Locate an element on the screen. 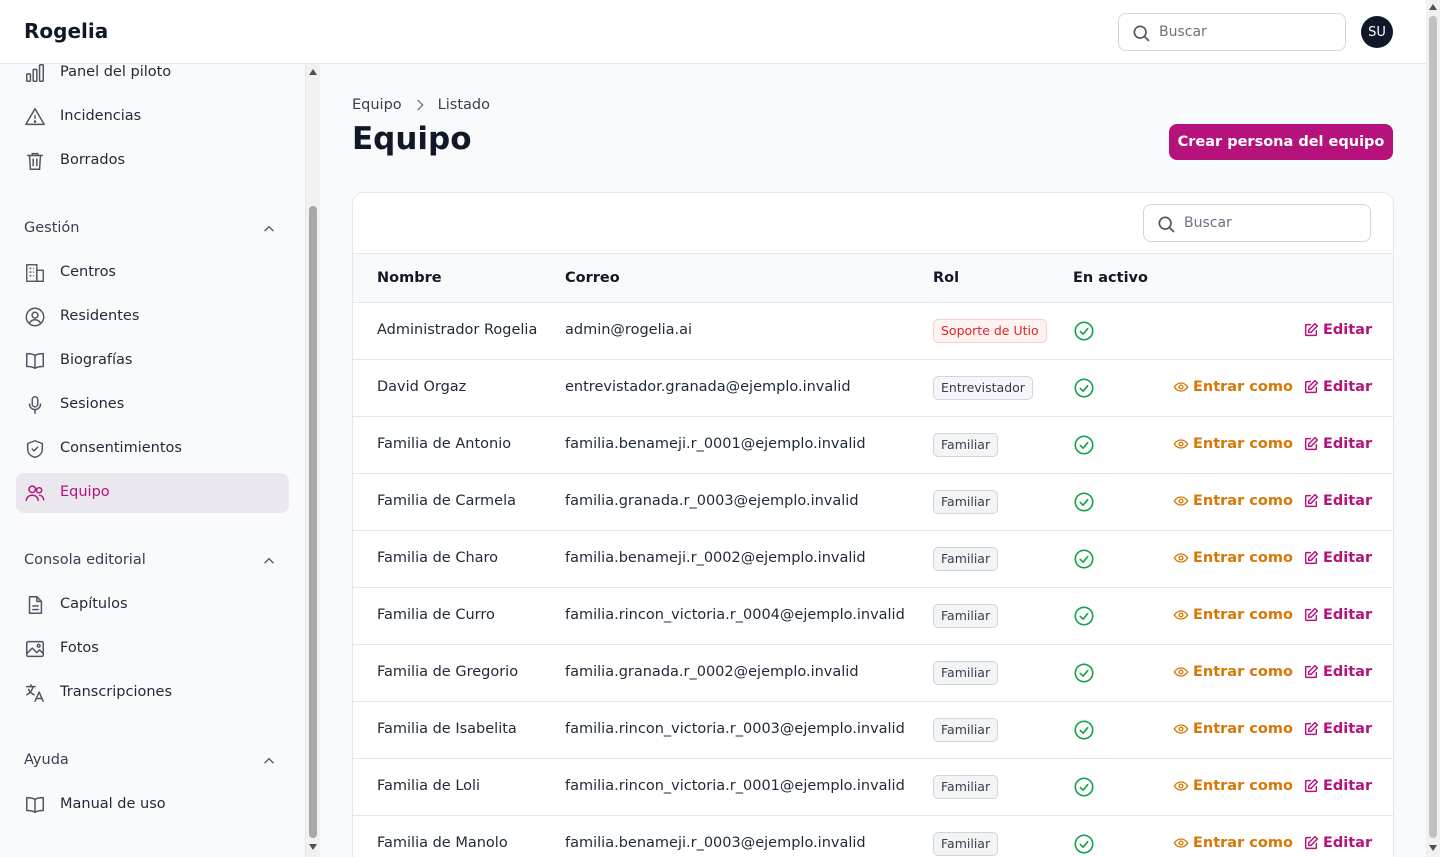  section-header-gestion: Gestión is located at coordinates (152, 229).